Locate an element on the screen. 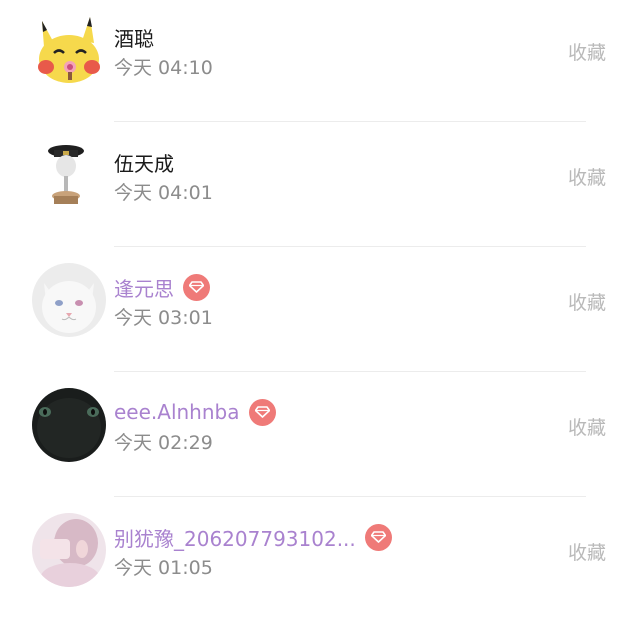 This screenshot has width=640, height=625. visit-time: 今天 04:10 is located at coordinates (163, 68).